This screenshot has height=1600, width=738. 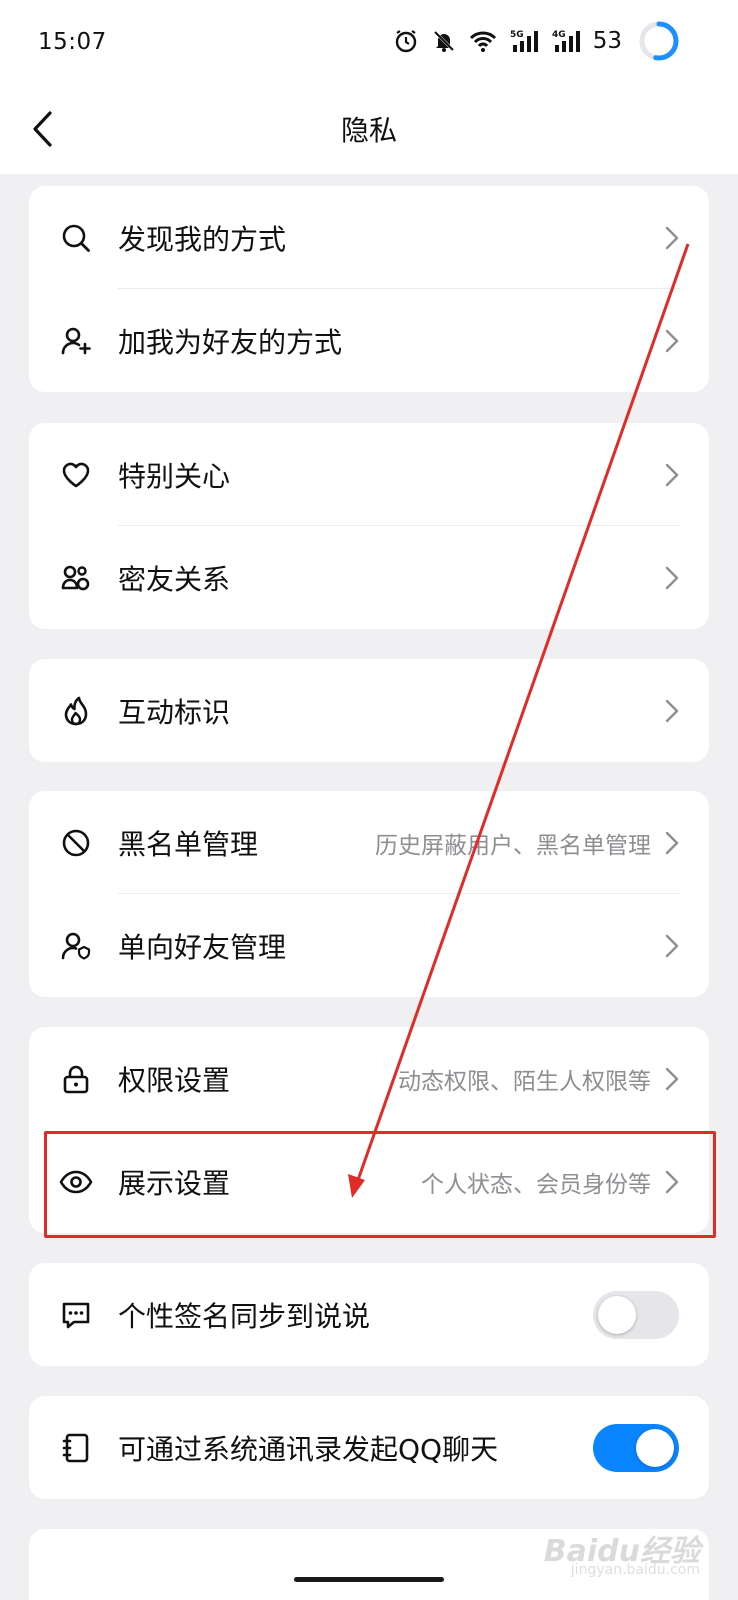 I want to click on row-signature-sync: 个性签名同步到说说, so click(x=369, y=1314).